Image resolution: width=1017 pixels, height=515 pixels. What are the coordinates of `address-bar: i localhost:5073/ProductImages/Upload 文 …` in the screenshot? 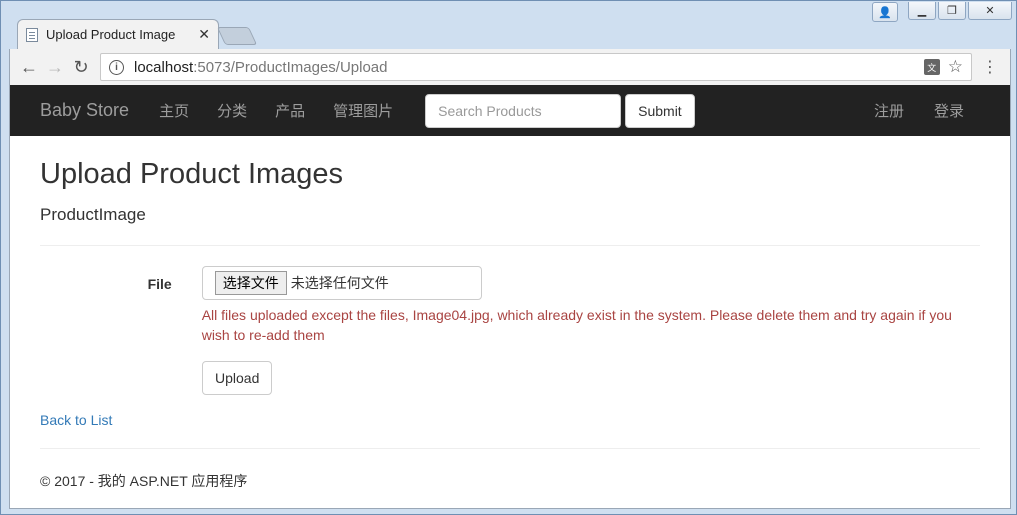 It's located at (536, 67).